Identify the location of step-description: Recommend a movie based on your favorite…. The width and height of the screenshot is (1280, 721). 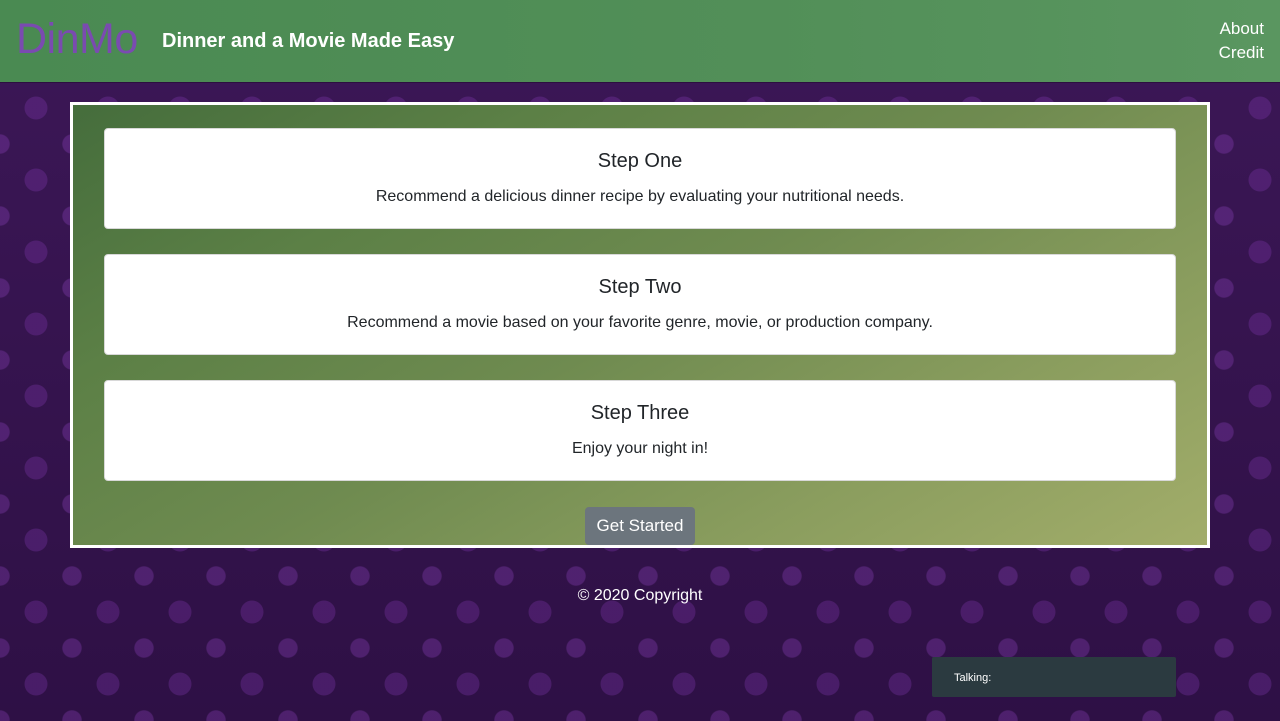
(640, 322).